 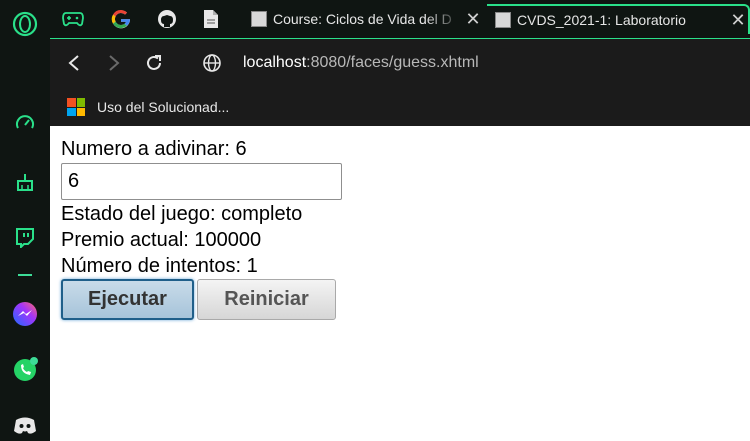 I want to click on microsoft-logo-icon, so click(x=76, y=107).